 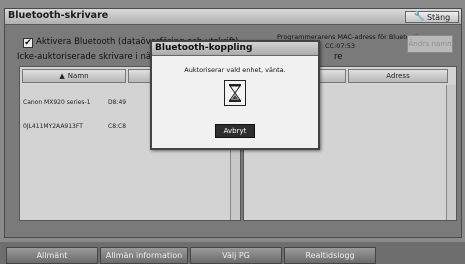 I want to click on tab-realtime-log: Realtidslogg, so click(x=330, y=255).